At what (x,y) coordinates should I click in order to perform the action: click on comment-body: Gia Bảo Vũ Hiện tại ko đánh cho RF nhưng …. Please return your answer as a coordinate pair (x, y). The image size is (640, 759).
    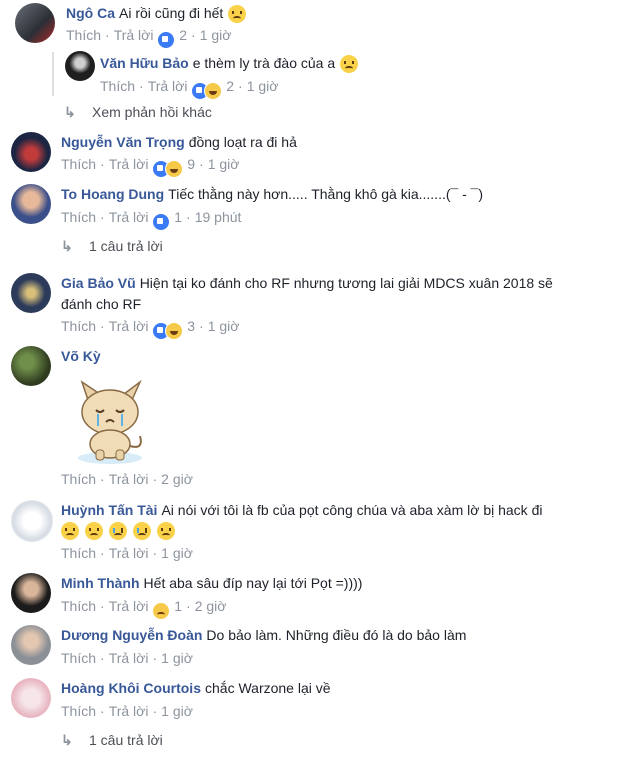
    Looking at the image, I should click on (307, 283).